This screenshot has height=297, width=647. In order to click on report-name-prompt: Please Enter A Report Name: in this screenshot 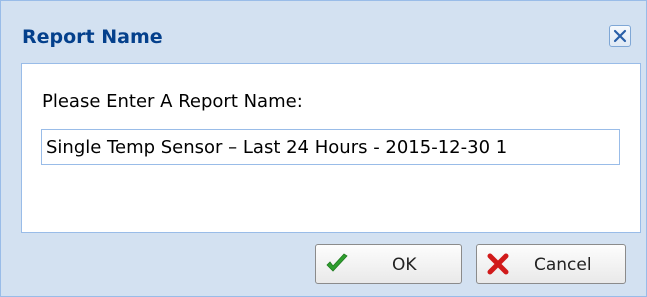, I will do `click(172, 101)`.